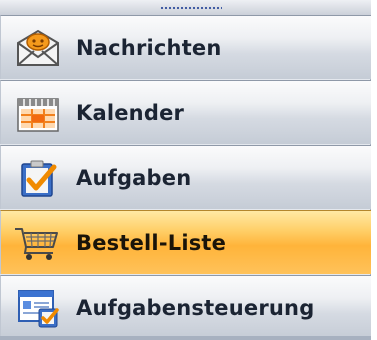 Image resolution: width=377 pixels, height=340 pixels. What do you see at coordinates (191, 8) in the screenshot?
I see `splitter-grip` at bounding box center [191, 8].